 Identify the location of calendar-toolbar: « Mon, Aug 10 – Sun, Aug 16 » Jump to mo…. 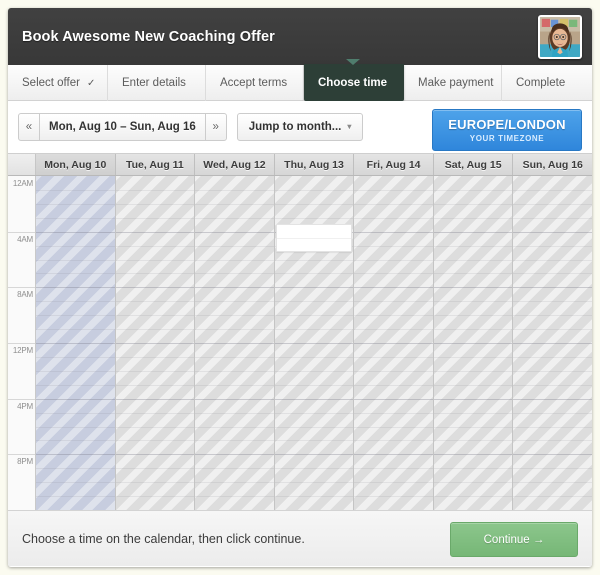
(300, 127).